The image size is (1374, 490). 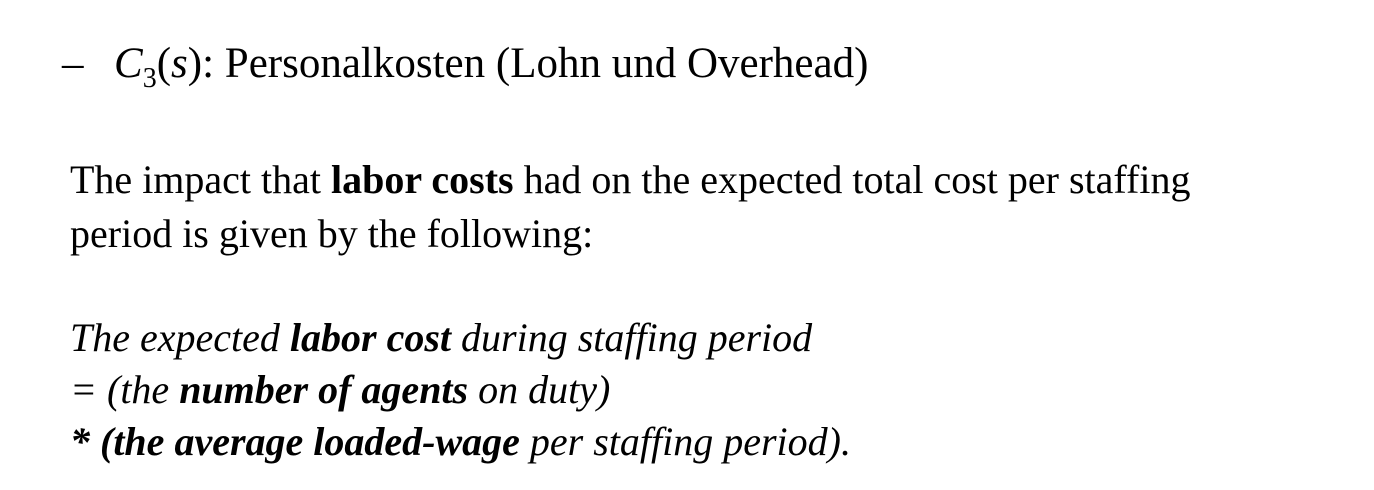 I want to click on variable-argument: s, so click(x=179, y=63).